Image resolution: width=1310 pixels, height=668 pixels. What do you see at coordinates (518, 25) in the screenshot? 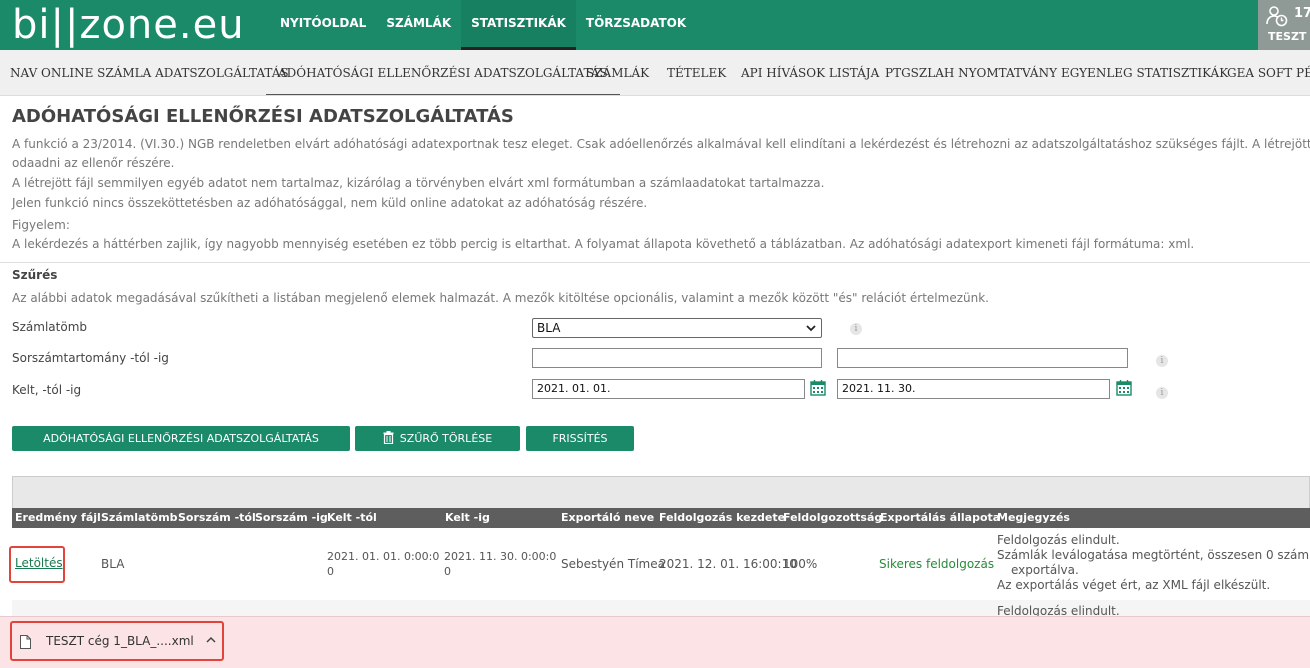
I see `nav-statisztikak: STATISZTIKÁK` at bounding box center [518, 25].